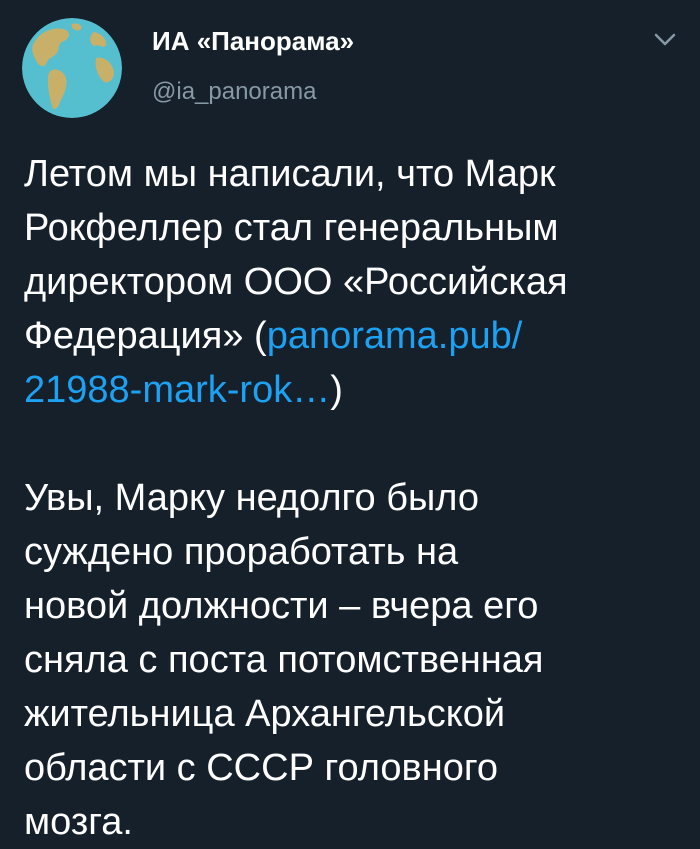 The image size is (700, 849). I want to click on tweet-line: новой должности – вчера его, so click(281, 606).